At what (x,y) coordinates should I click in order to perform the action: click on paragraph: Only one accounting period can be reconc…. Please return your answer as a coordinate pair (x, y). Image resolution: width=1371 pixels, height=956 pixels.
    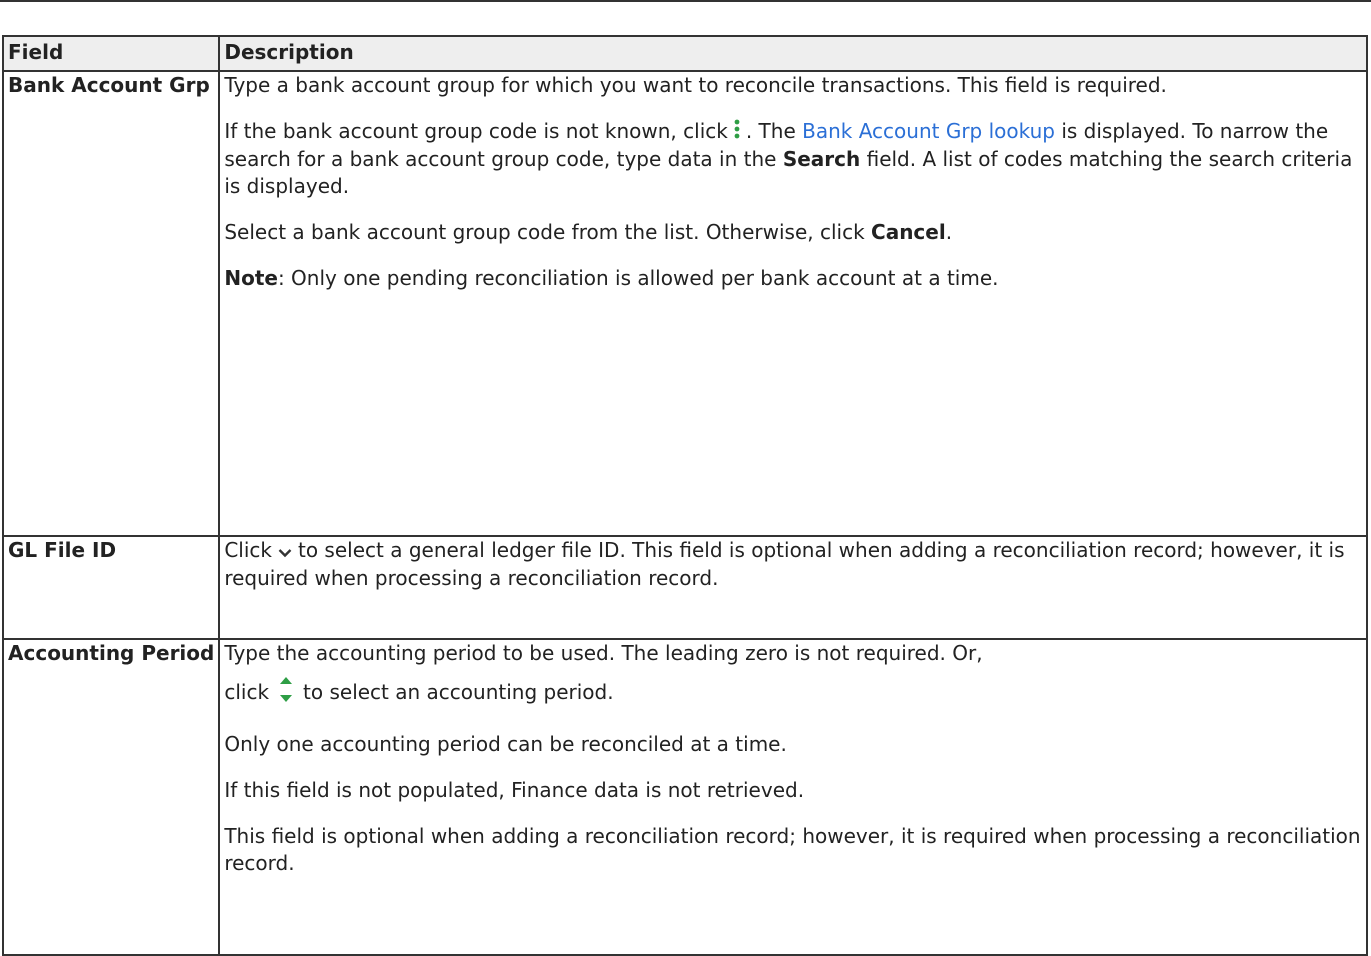
    Looking at the image, I should click on (793, 744).